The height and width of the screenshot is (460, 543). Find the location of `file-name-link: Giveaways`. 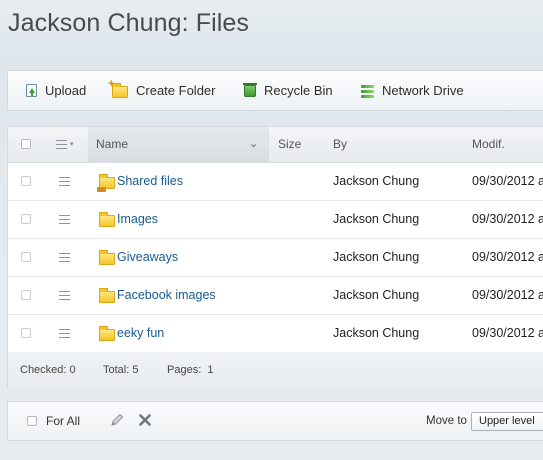

file-name-link: Giveaways is located at coordinates (147, 257).